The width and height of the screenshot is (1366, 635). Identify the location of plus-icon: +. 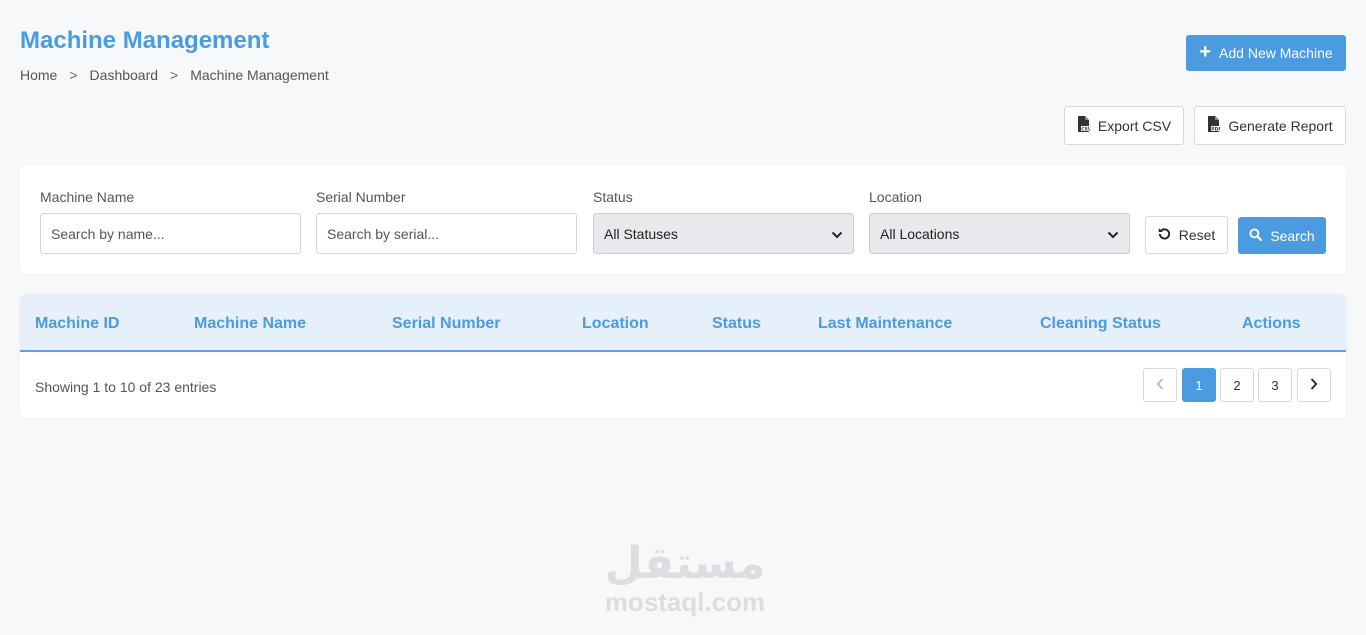
(1205, 52).